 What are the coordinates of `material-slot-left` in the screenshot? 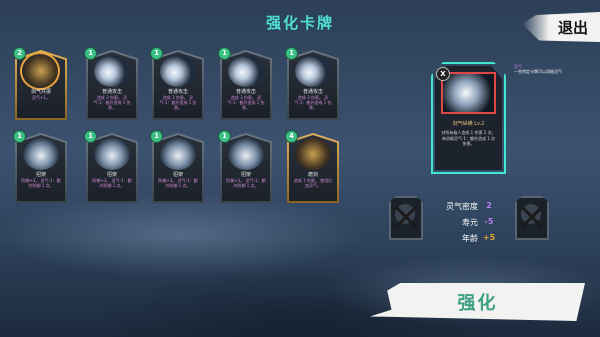 It's located at (406, 218).